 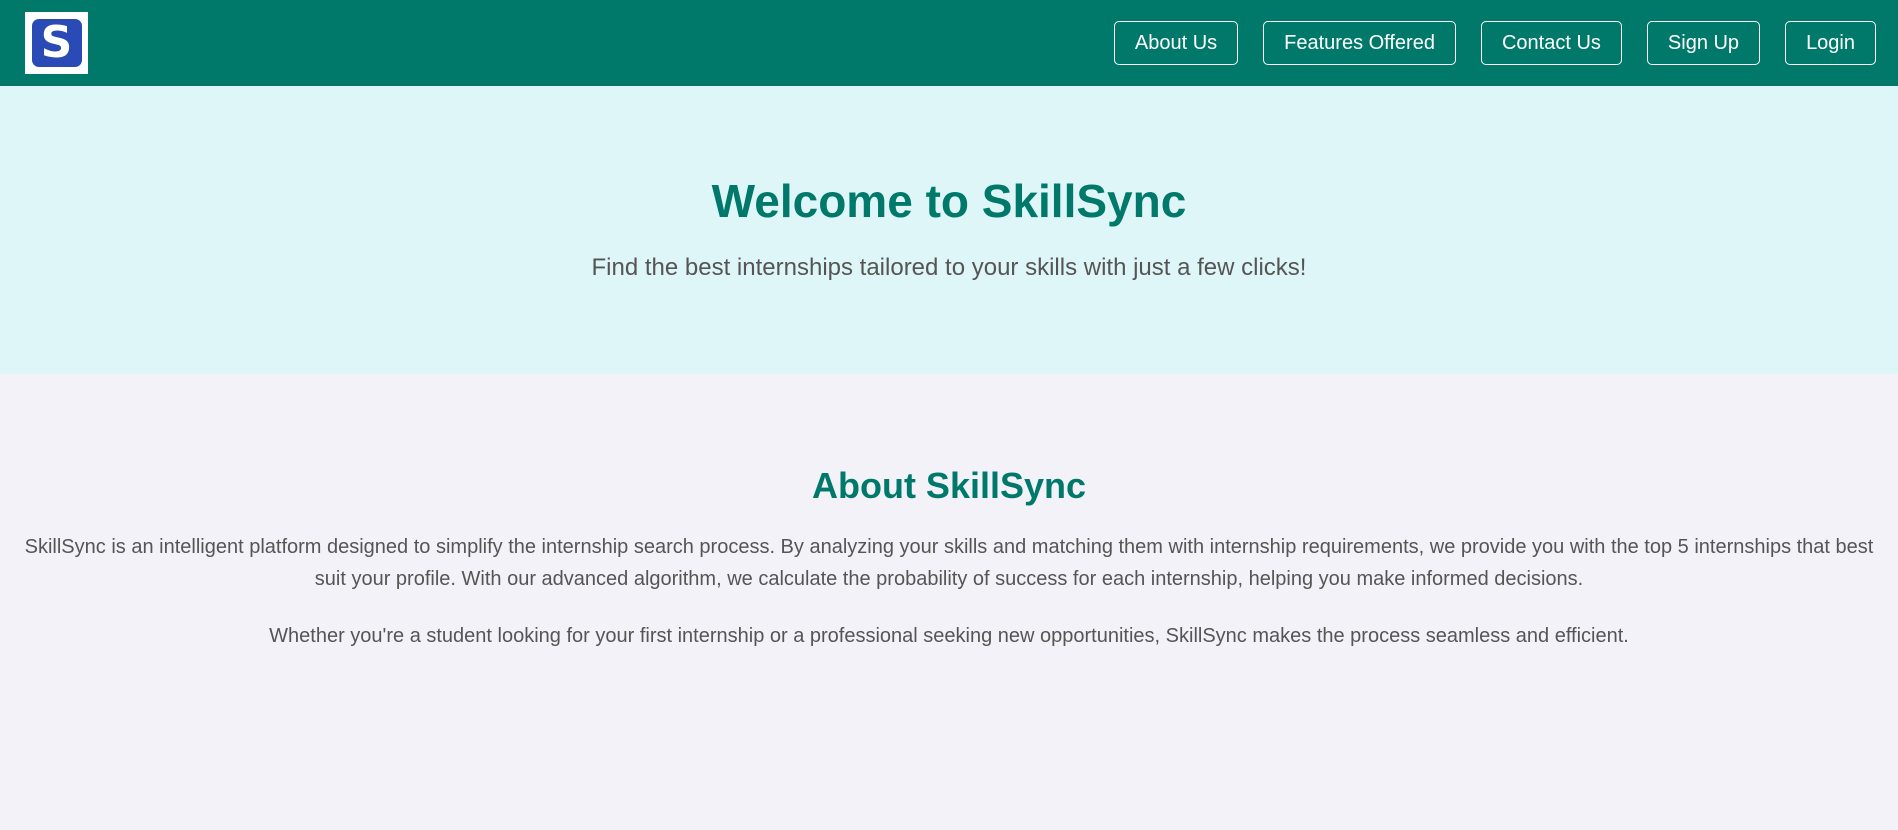 I want to click on about-us-button: About Us, so click(x=1176, y=43).